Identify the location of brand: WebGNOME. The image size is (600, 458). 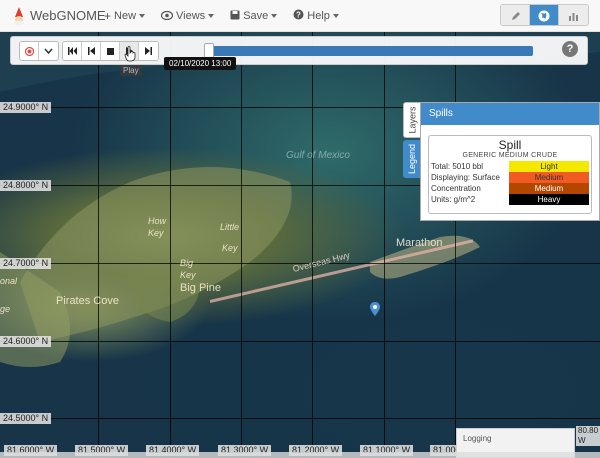
(53, 16).